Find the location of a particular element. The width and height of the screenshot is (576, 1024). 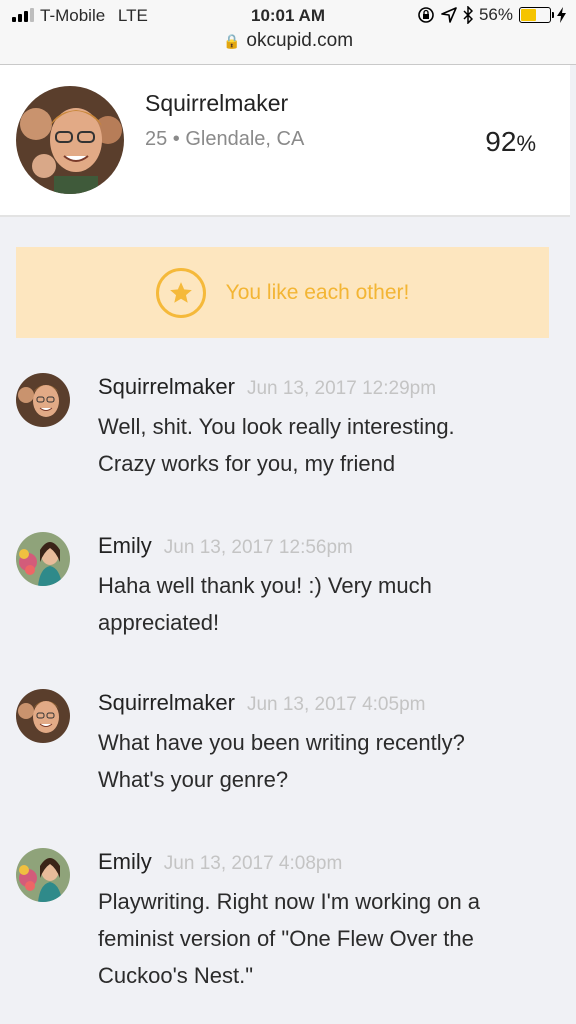

match-unit: % is located at coordinates (526, 143).